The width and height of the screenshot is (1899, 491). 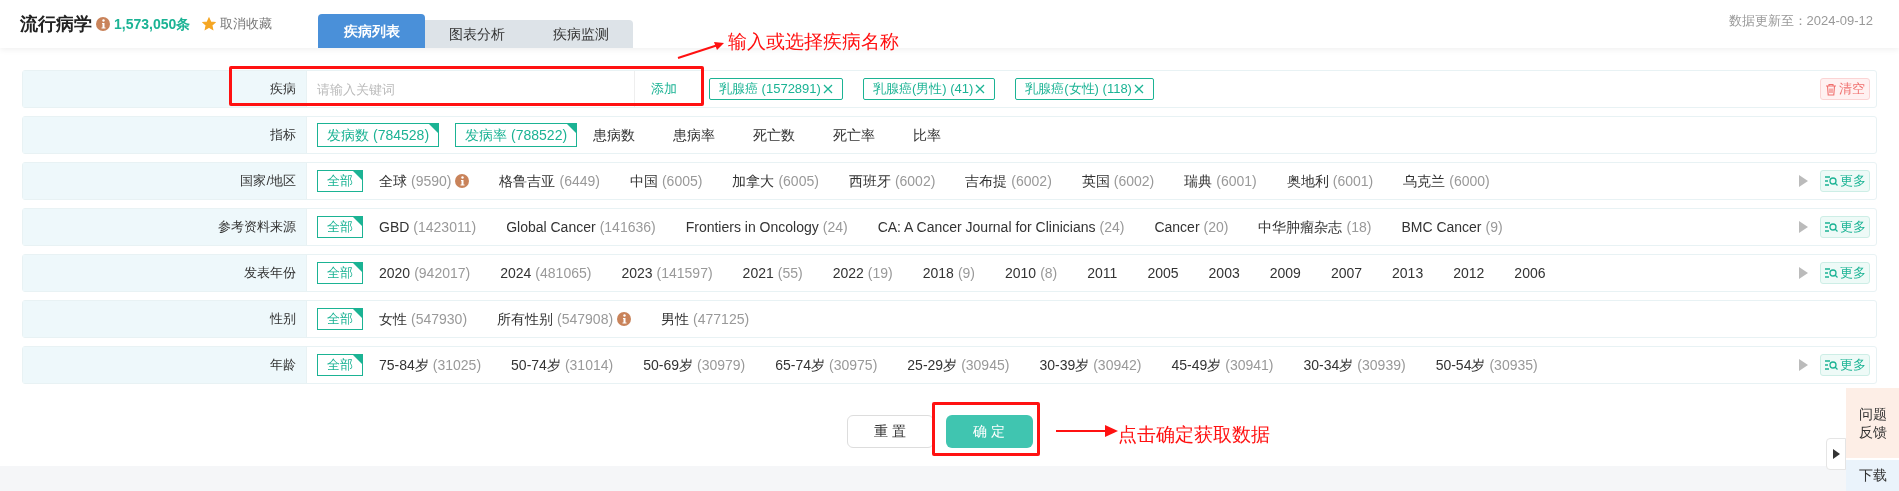 What do you see at coordinates (1001, 227) in the screenshot?
I see `filter-option: CA: A Cancer Journal for Clinicians (24)` at bounding box center [1001, 227].